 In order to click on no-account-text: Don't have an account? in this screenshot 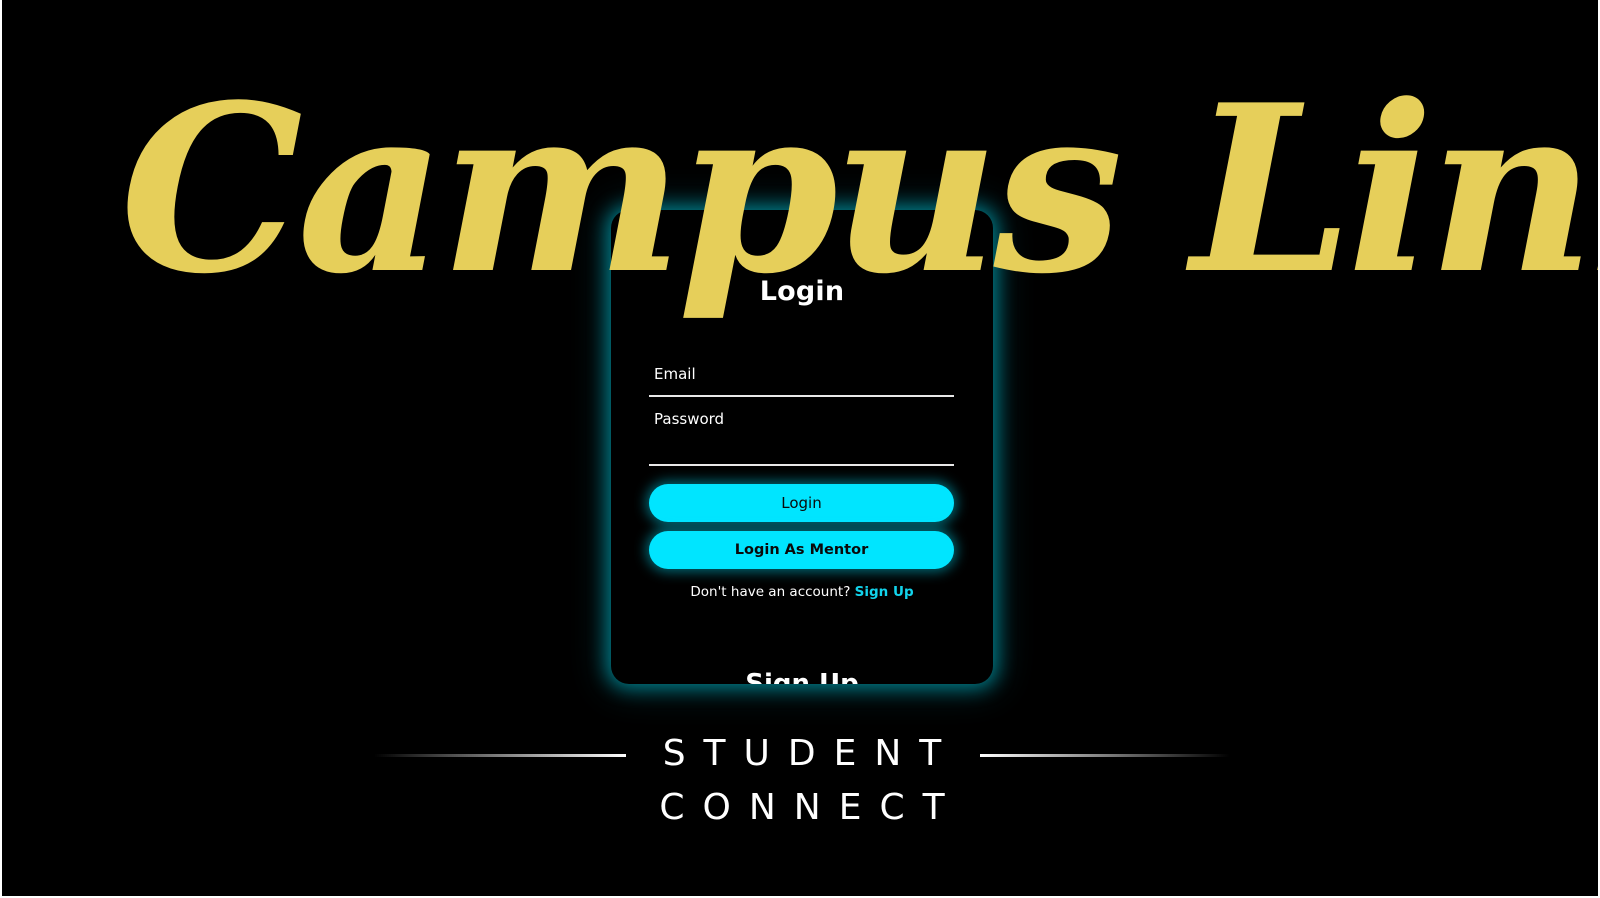, I will do `click(770, 592)`.